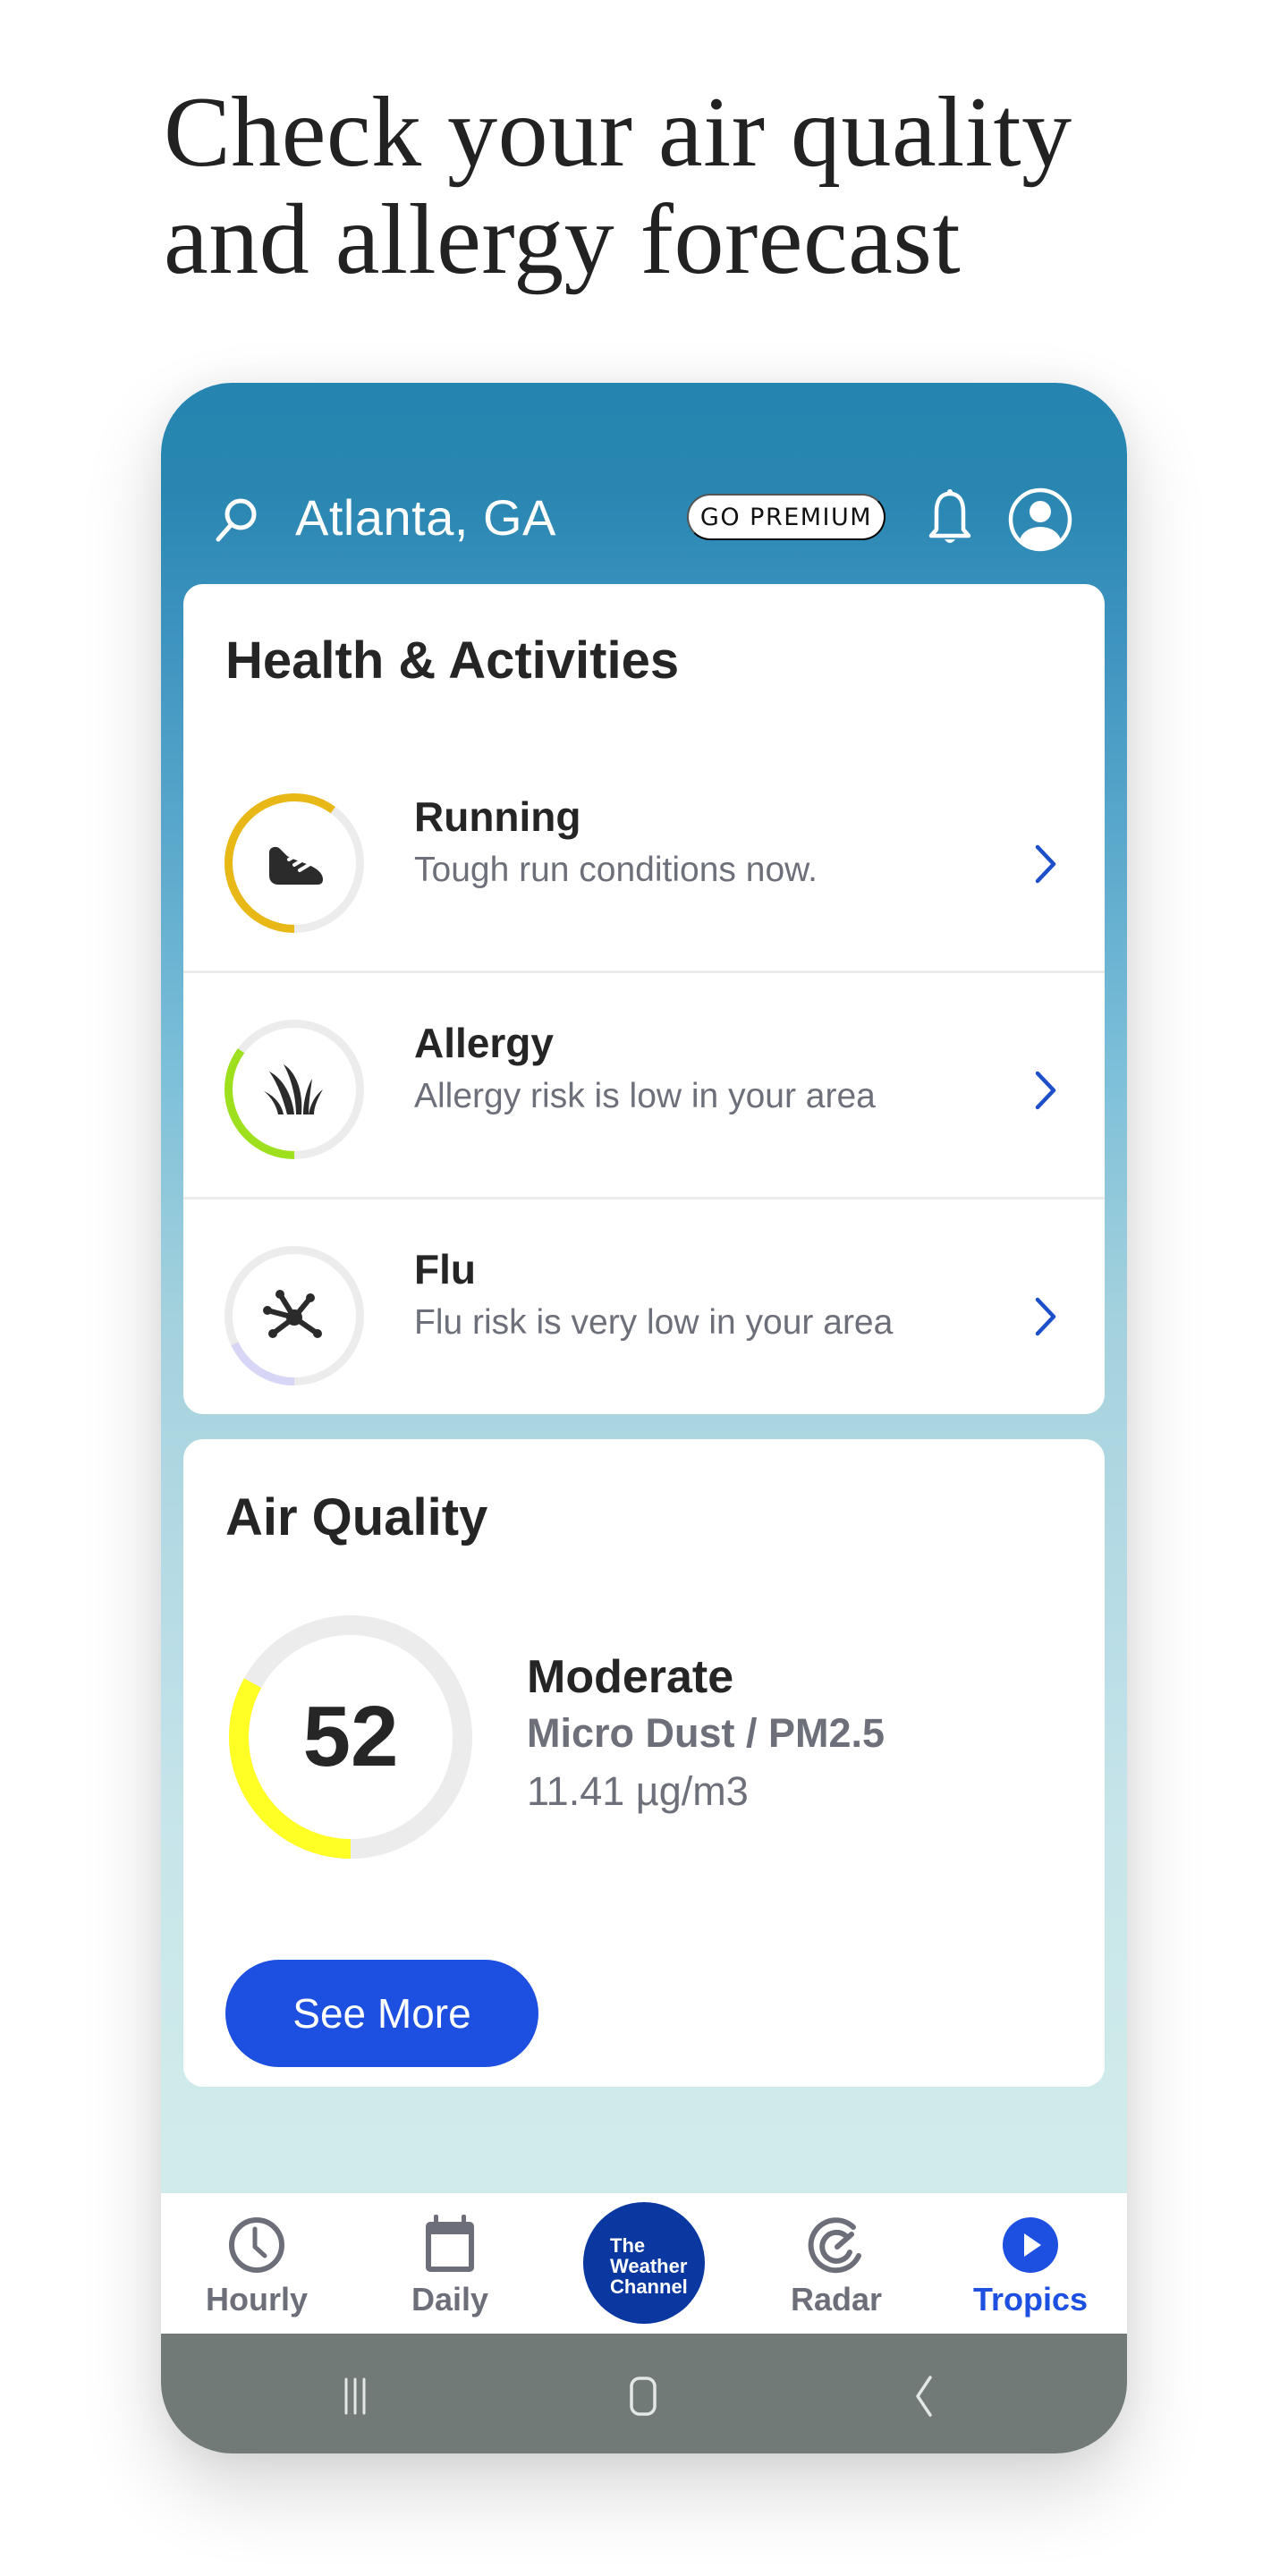  Describe the element at coordinates (644, 483) in the screenshot. I see `app-header: Atlanta, GA GO PREMIUM` at that location.